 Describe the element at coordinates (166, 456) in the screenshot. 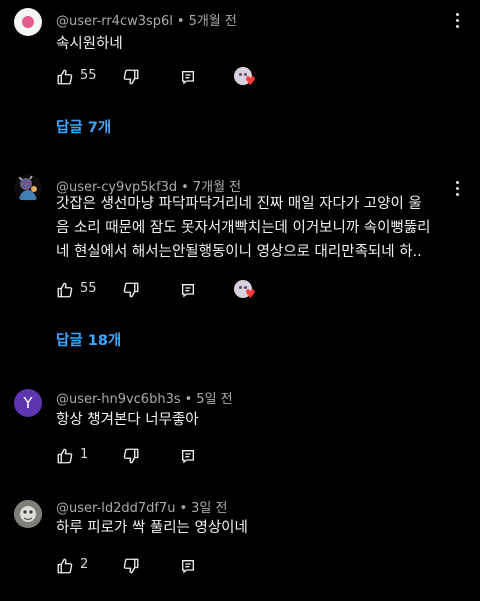

I see `comment-actions: 1` at that location.